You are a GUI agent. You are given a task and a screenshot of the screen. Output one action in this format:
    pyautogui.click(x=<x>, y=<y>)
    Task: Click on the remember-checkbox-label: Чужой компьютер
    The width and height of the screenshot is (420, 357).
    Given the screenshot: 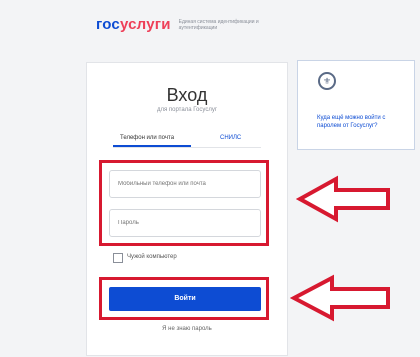 What is the action you would take?
    pyautogui.click(x=152, y=257)
    